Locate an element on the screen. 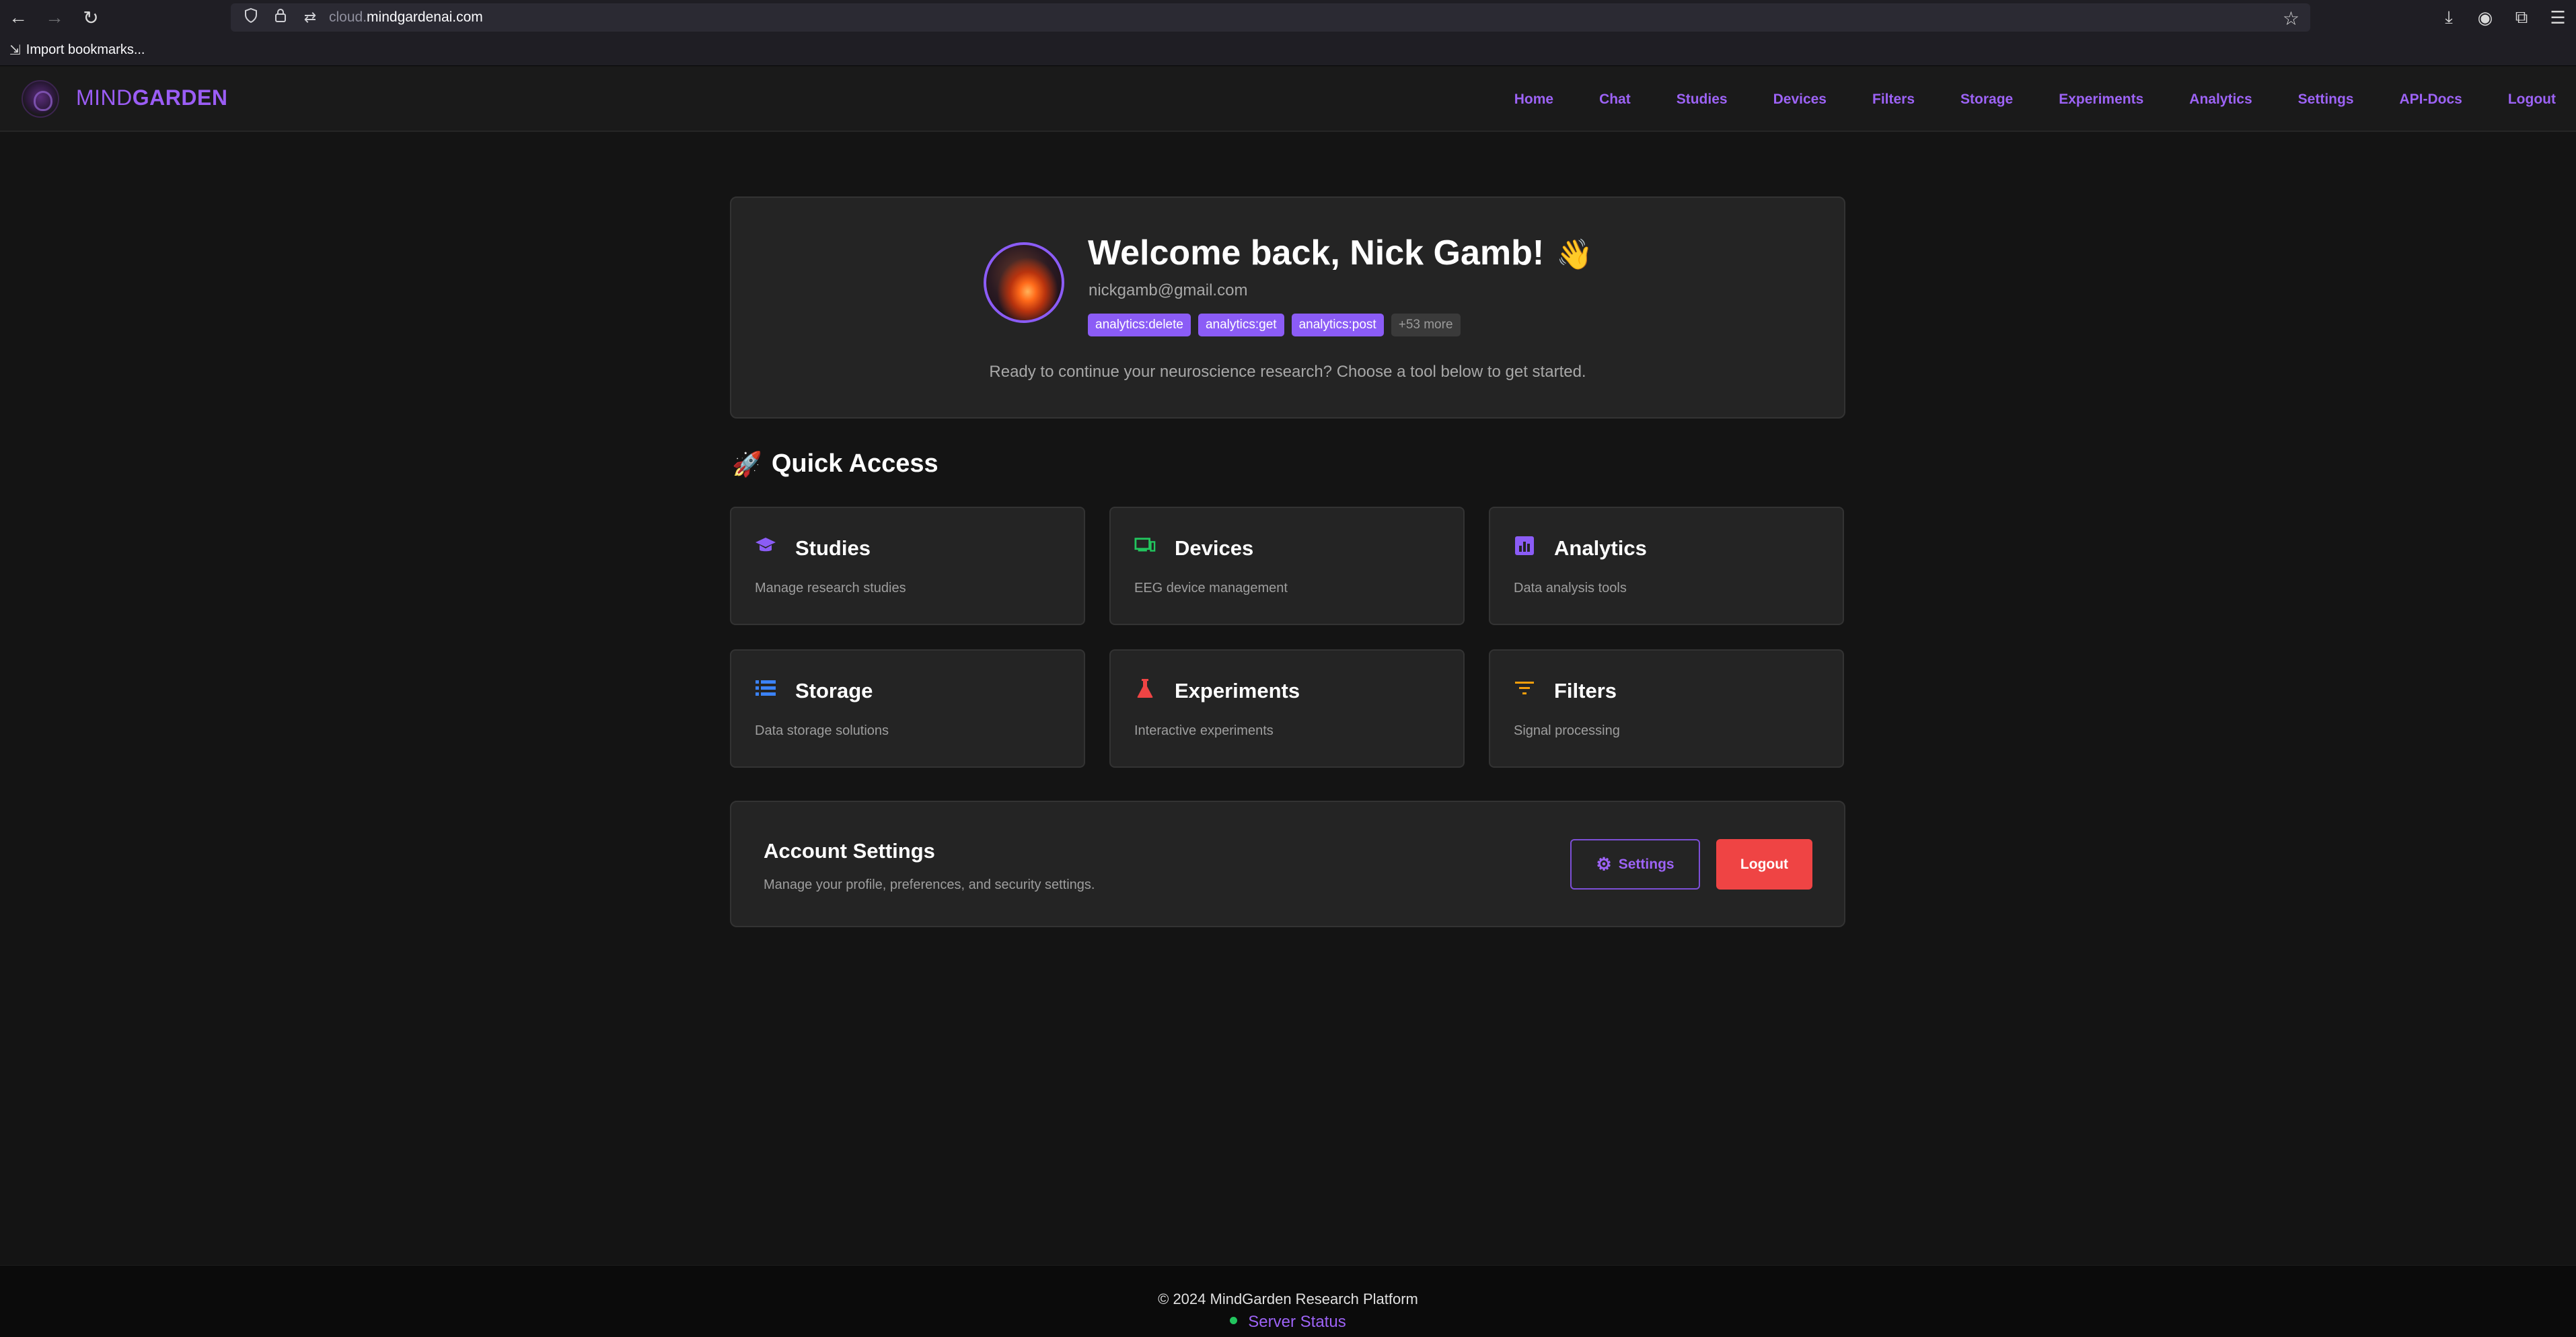  card-description: Data analysis tools is located at coordinates (1570, 588).